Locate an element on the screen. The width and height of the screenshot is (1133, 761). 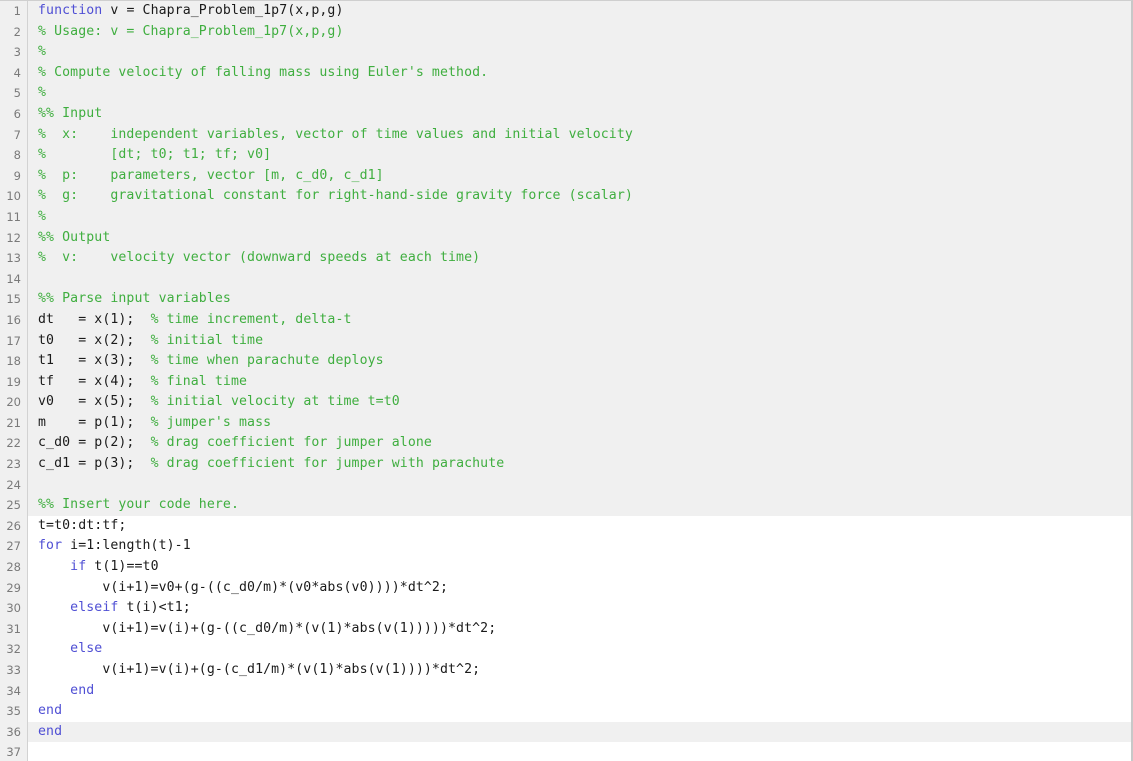
code-line-text: tf = x(4); % final time is located at coordinates (579, 382).